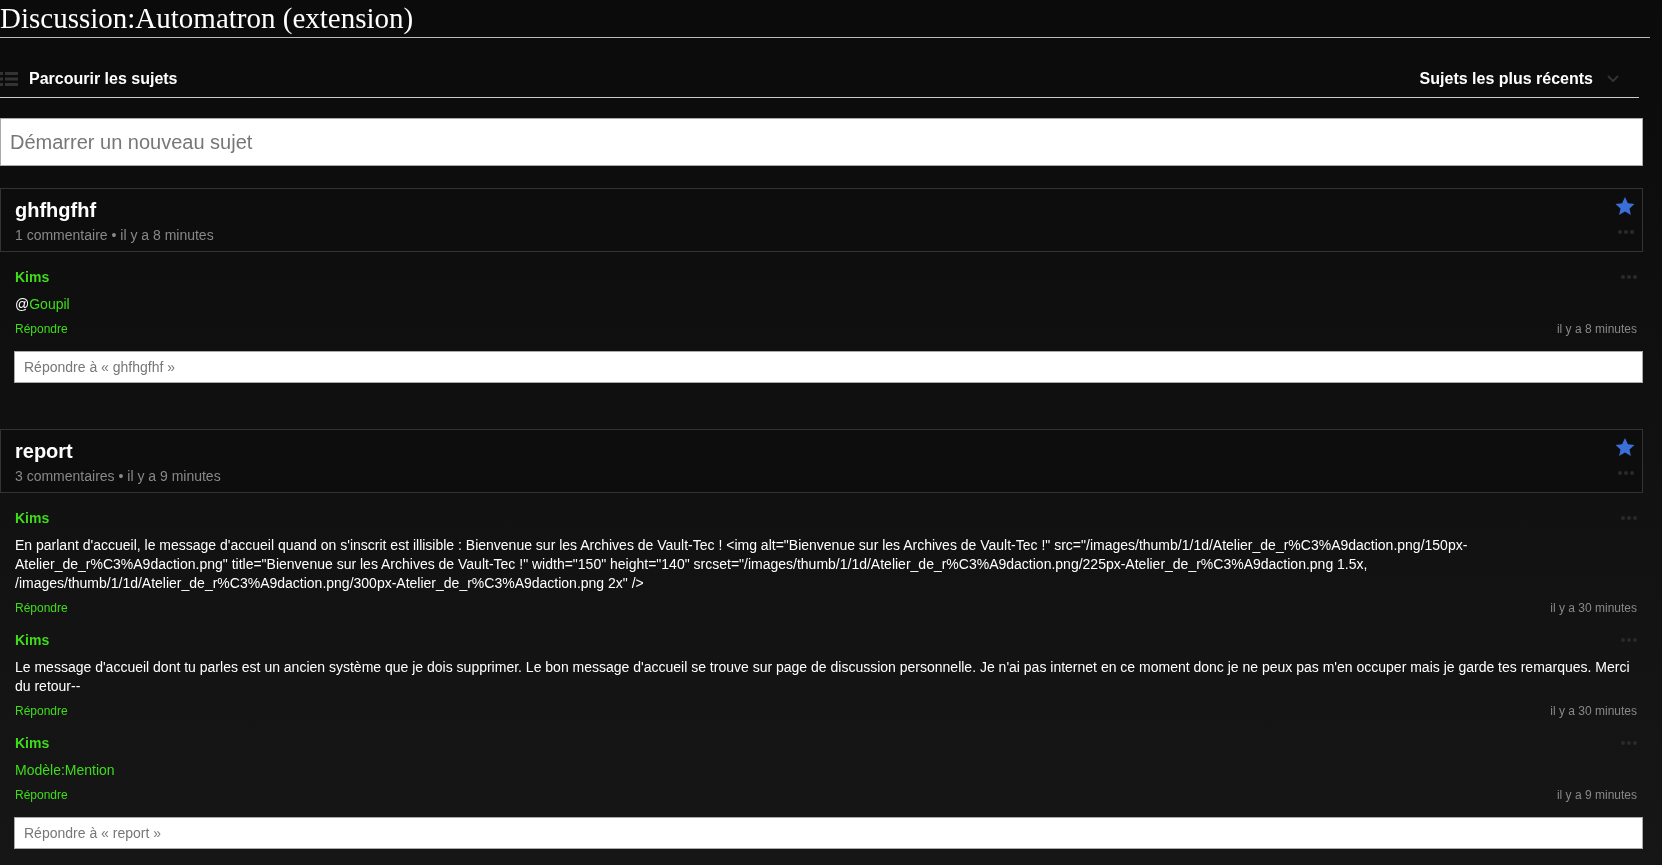  I want to click on timestamp: il y a 9 minutes, so click(1596, 795).